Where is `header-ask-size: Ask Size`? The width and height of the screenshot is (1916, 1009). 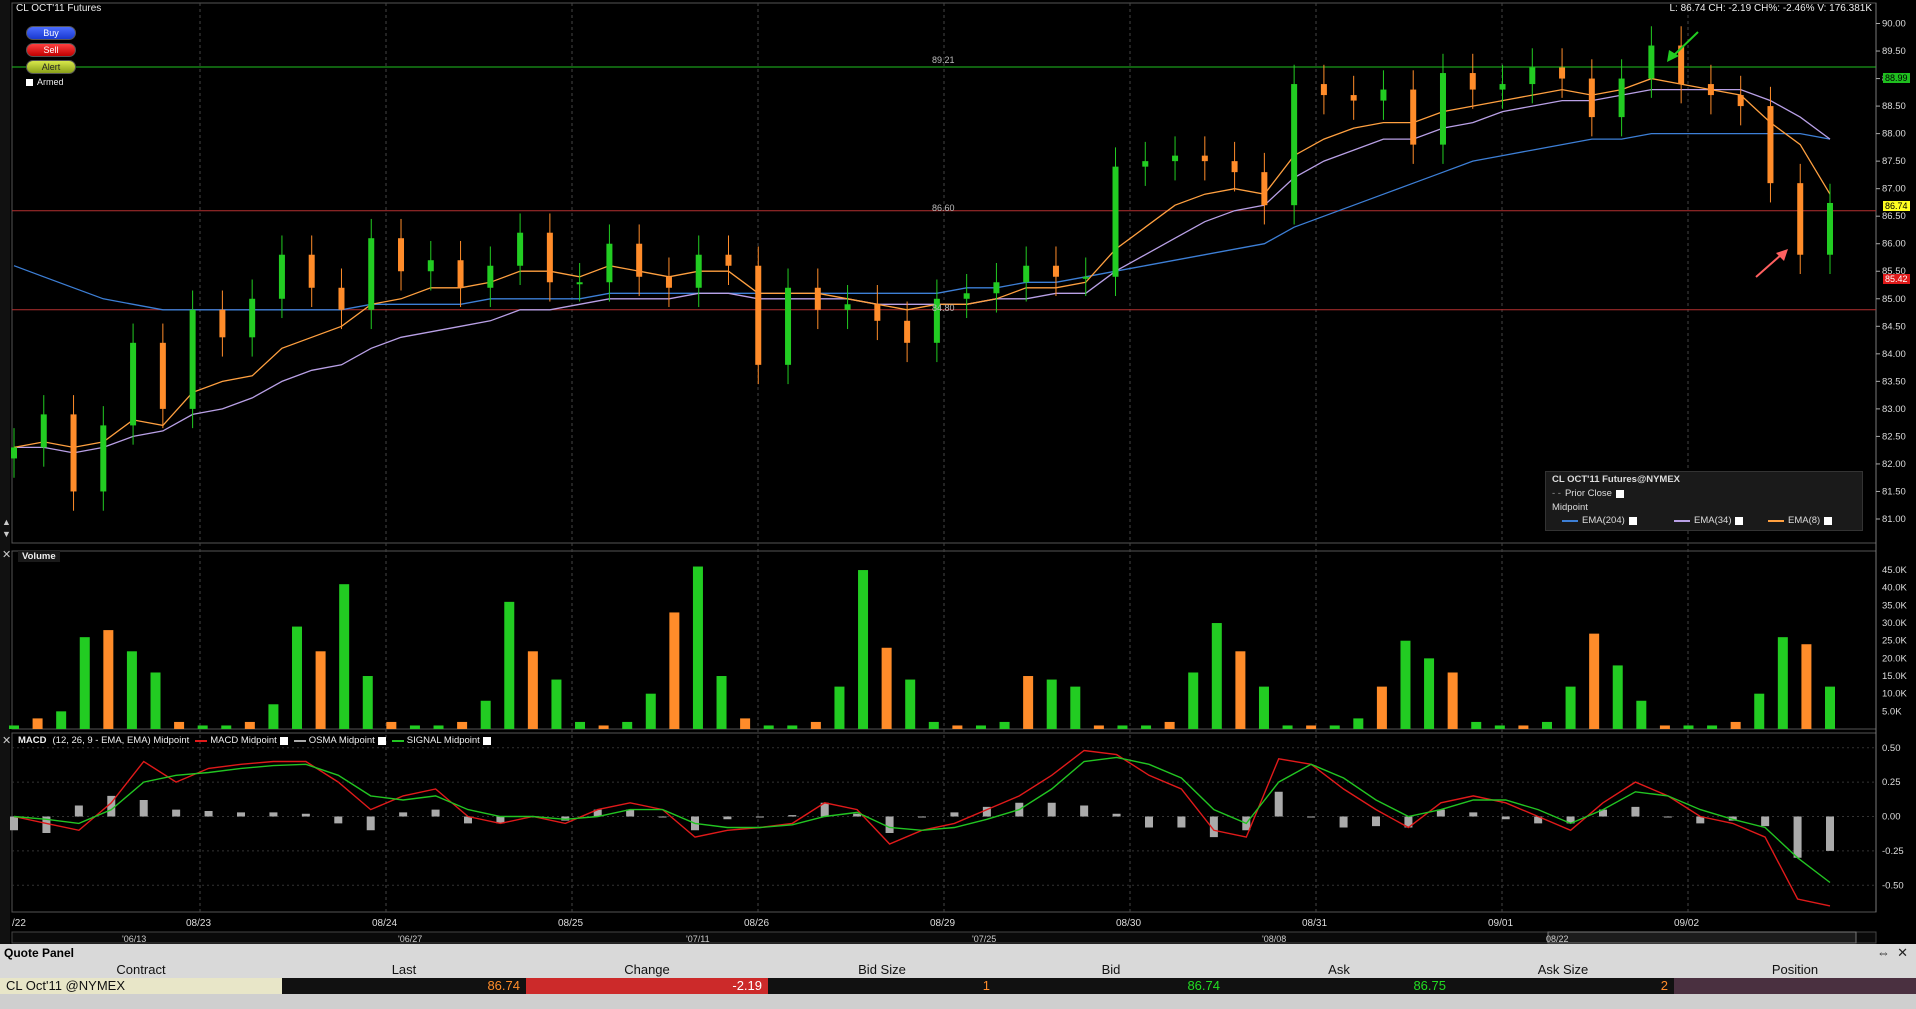
header-ask-size: Ask Size is located at coordinates (1563, 970).